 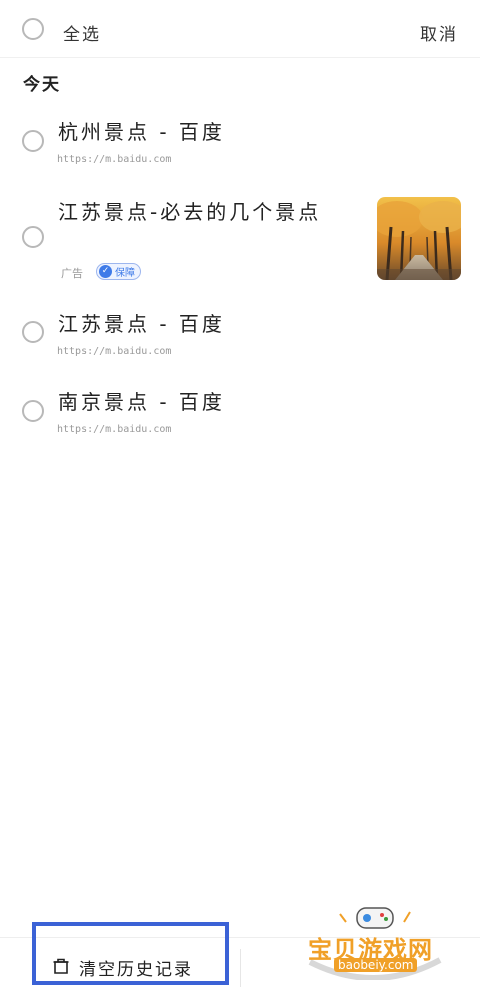 What do you see at coordinates (240, 145) in the screenshot?
I see `list-item: 杭州景点 - 百度 https://m.baidu.com` at bounding box center [240, 145].